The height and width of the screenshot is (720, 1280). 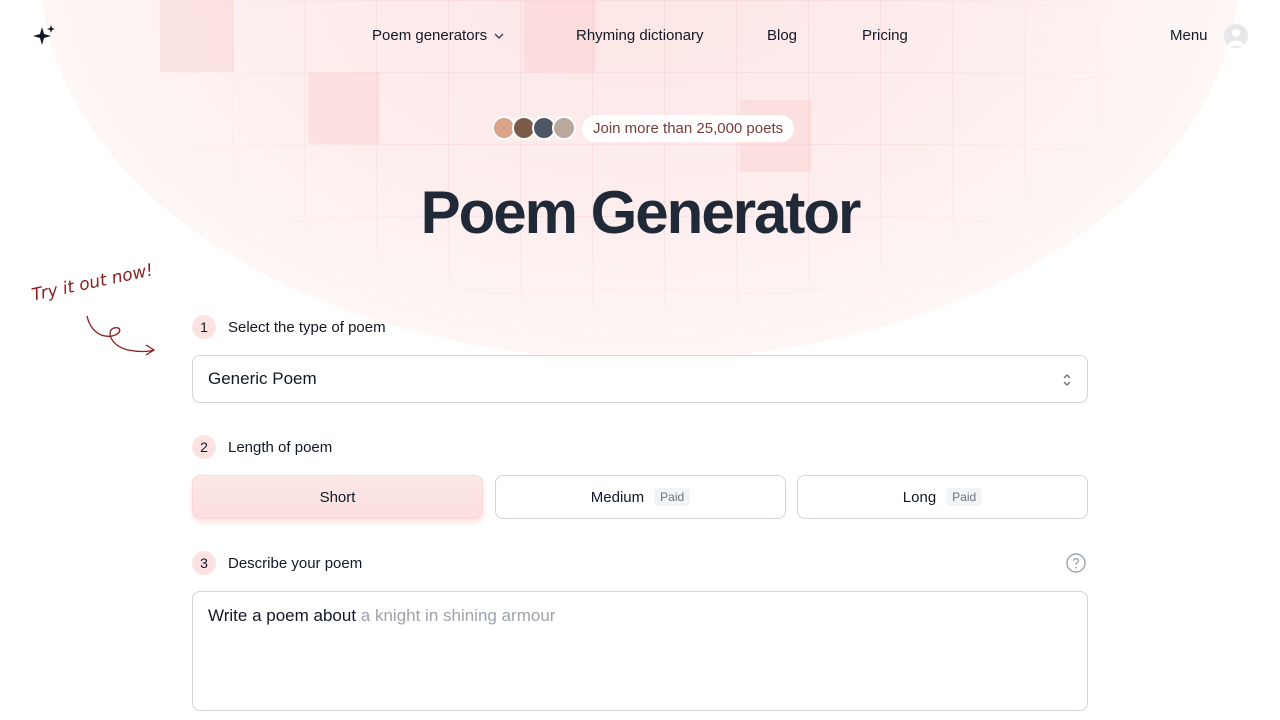 I want to click on nav-poem-generators: Poem generators, so click(x=438, y=35).